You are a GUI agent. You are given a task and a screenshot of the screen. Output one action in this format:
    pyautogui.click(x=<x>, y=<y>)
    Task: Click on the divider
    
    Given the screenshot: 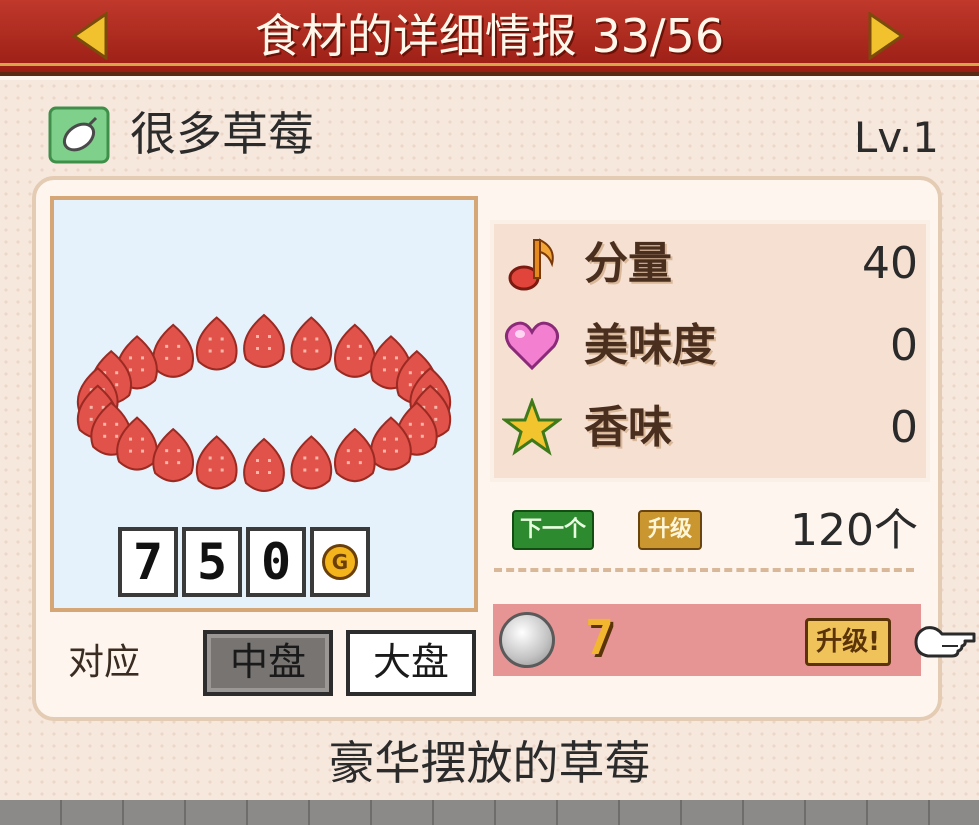 What is the action you would take?
    pyautogui.click(x=704, y=570)
    